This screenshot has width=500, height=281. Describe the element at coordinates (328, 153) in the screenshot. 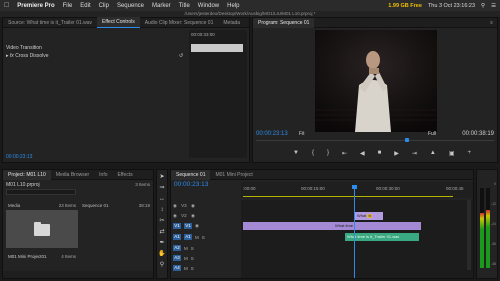

I see `mark-out-icon: }` at that location.